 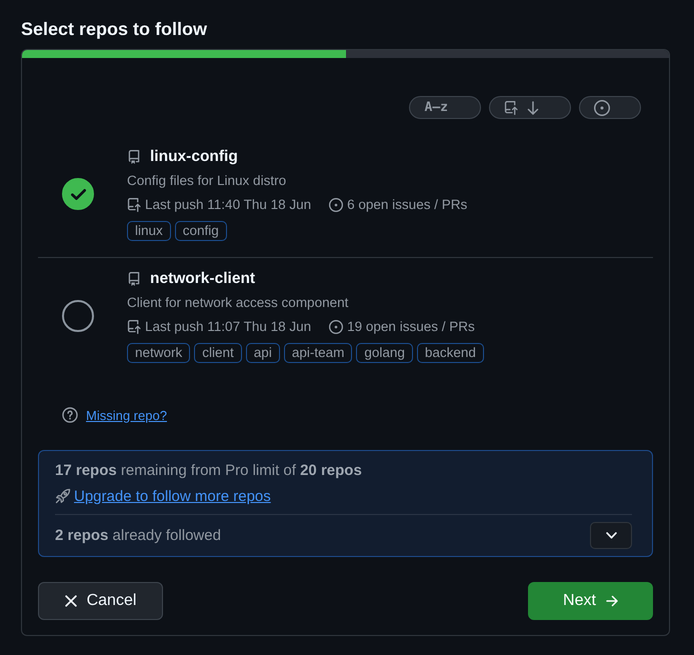 I want to click on topic-tag: api, so click(x=263, y=353).